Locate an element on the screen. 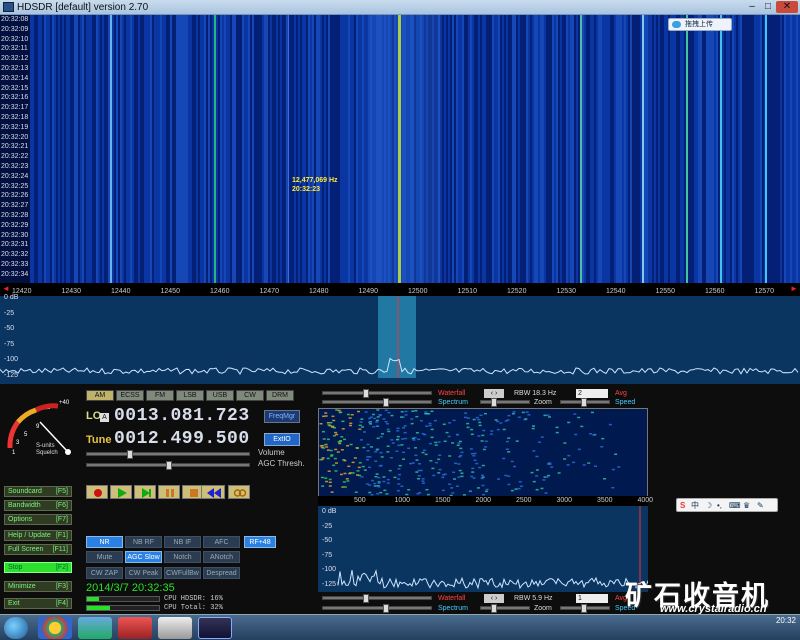 This screenshot has height=640, width=800. mode-usb-button: USB is located at coordinates (220, 395).